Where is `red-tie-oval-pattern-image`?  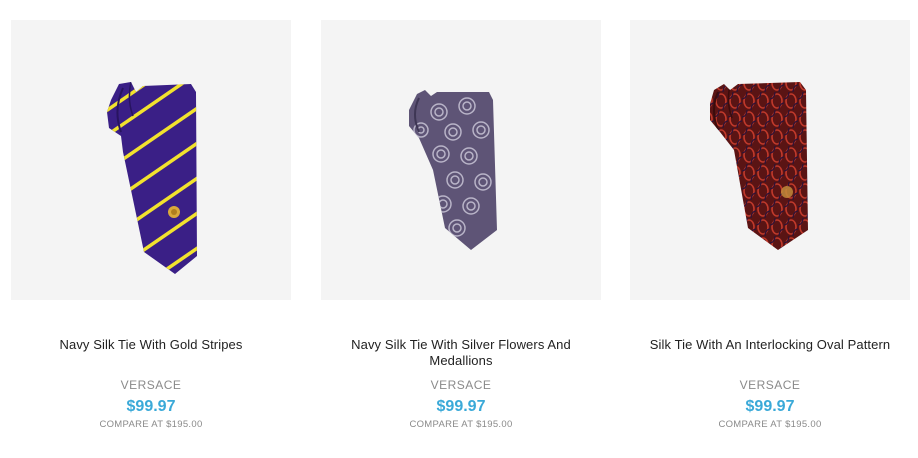
red-tie-oval-pattern-image is located at coordinates (759, 166).